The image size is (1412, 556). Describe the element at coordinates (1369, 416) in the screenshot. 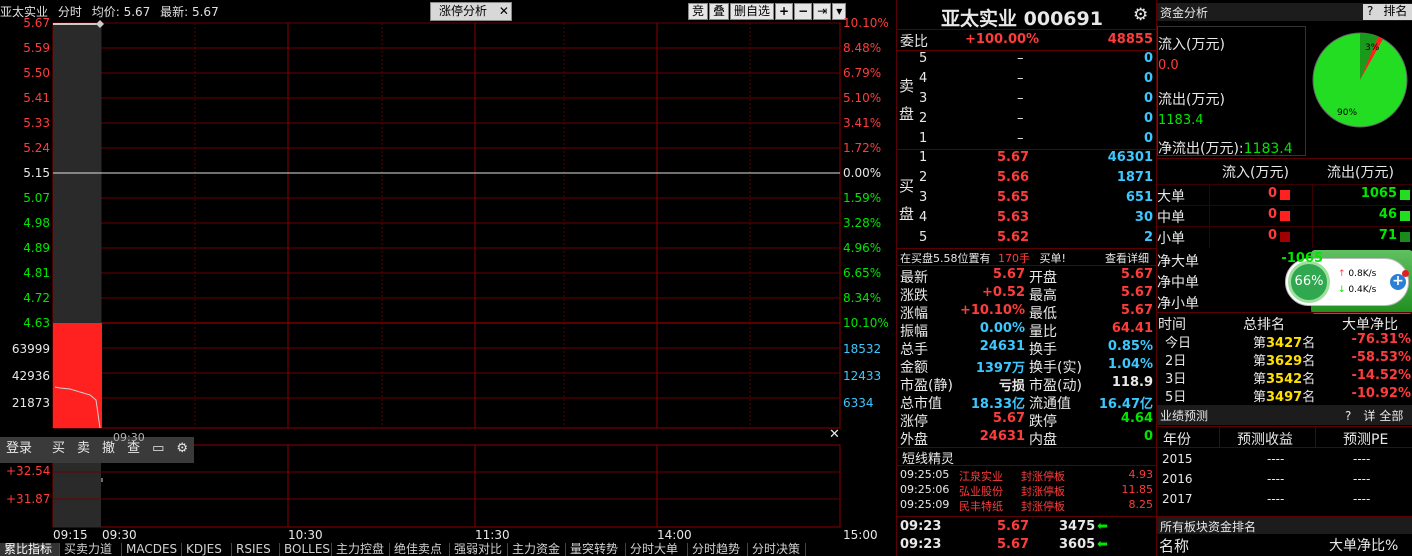

I see `detail-button: 详` at that location.